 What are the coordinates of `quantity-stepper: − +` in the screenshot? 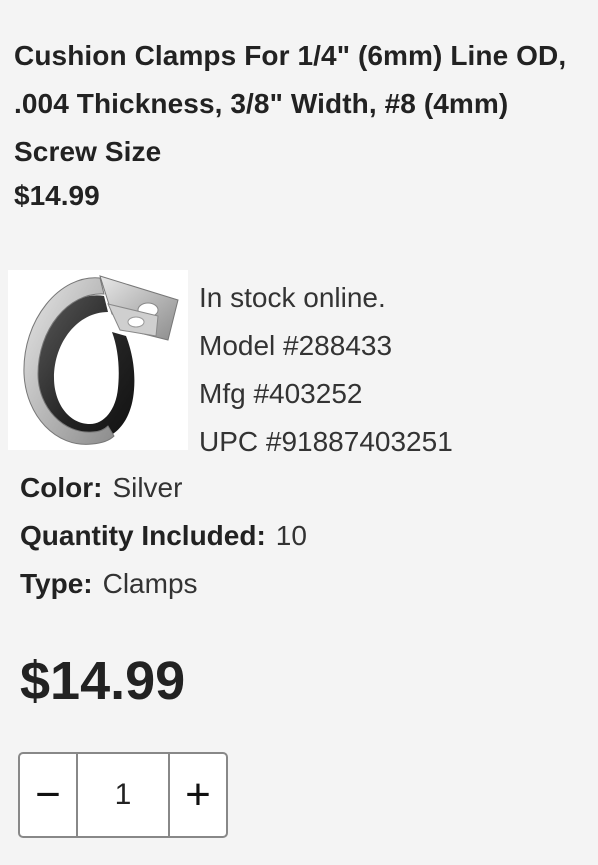 It's located at (123, 795).